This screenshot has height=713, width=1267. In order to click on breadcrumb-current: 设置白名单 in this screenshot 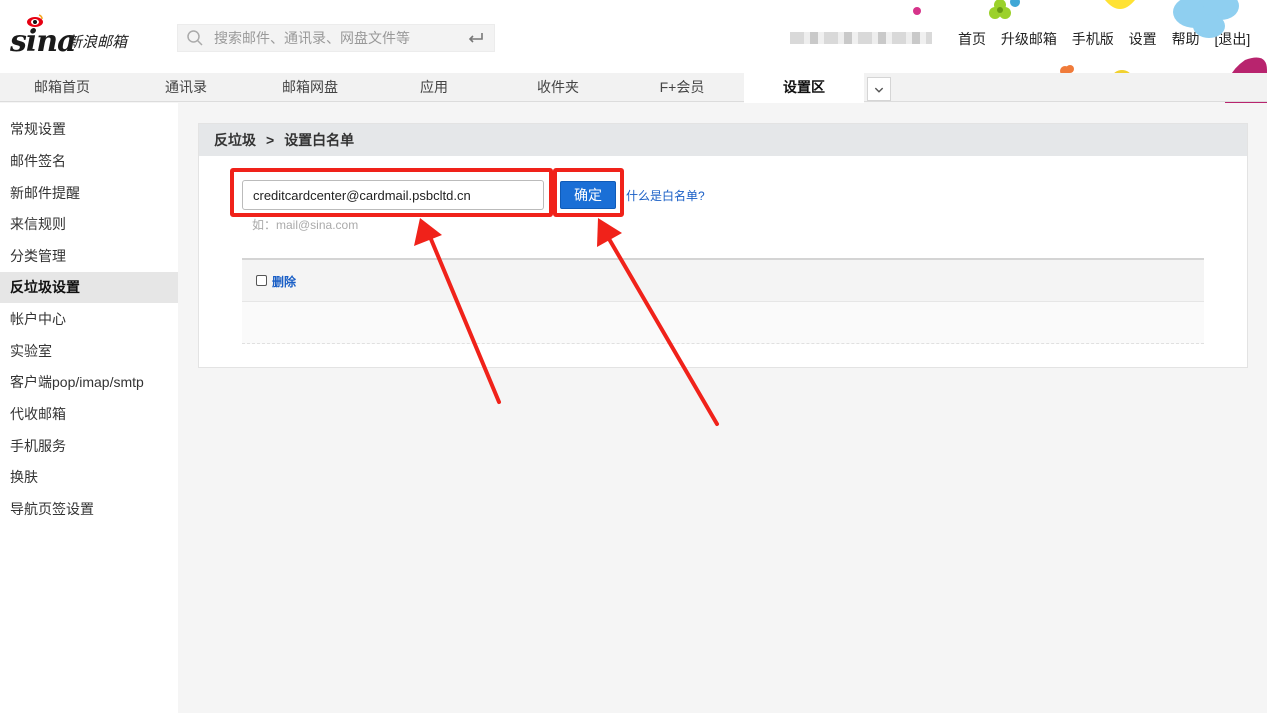, I will do `click(319, 140)`.